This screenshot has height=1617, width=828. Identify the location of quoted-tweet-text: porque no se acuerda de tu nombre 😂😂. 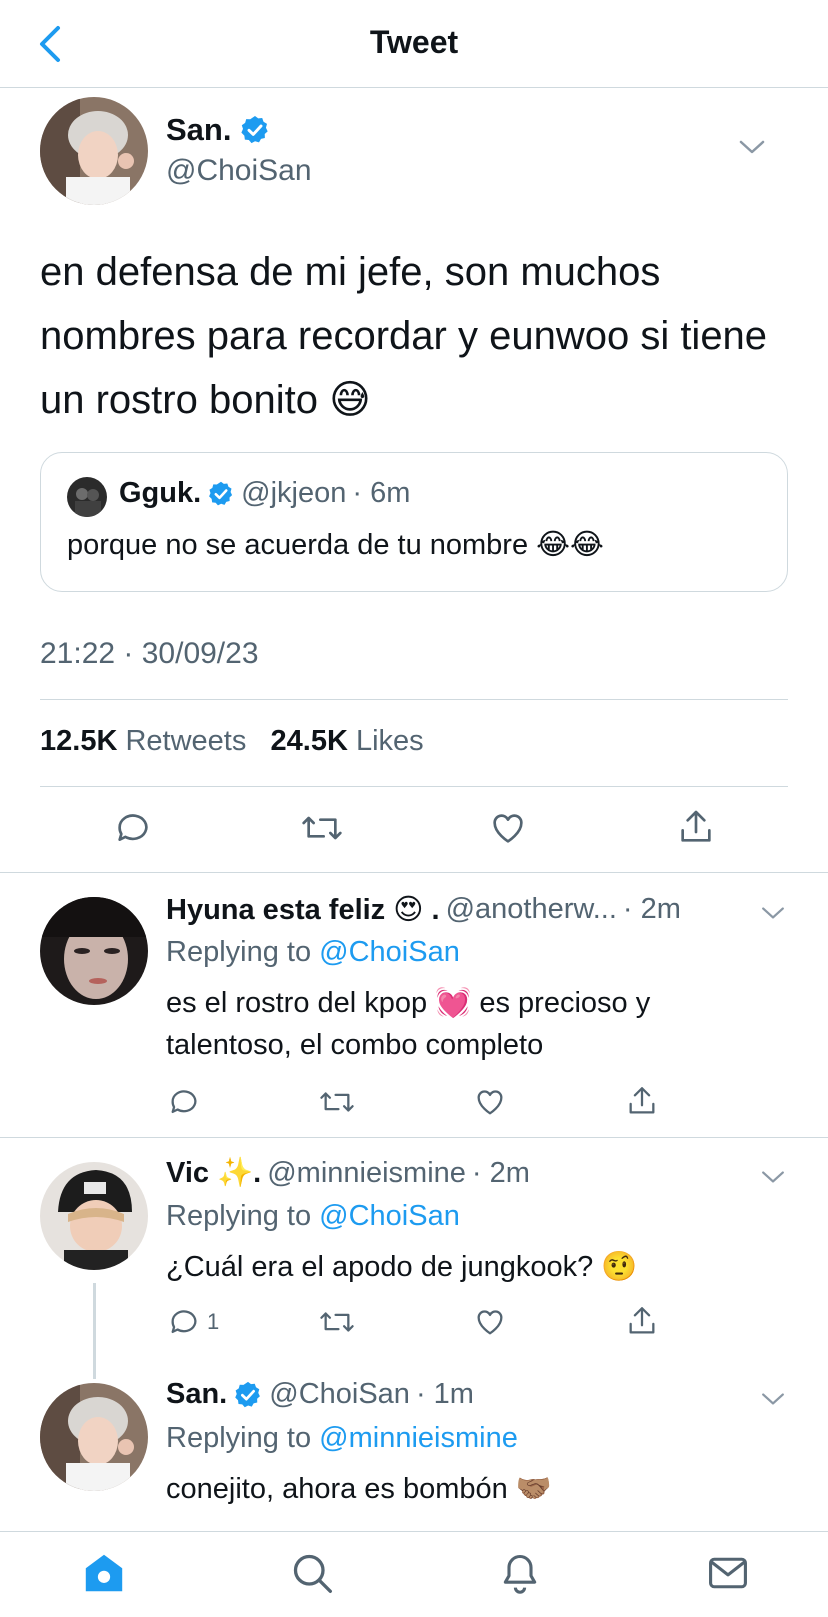
(335, 545).